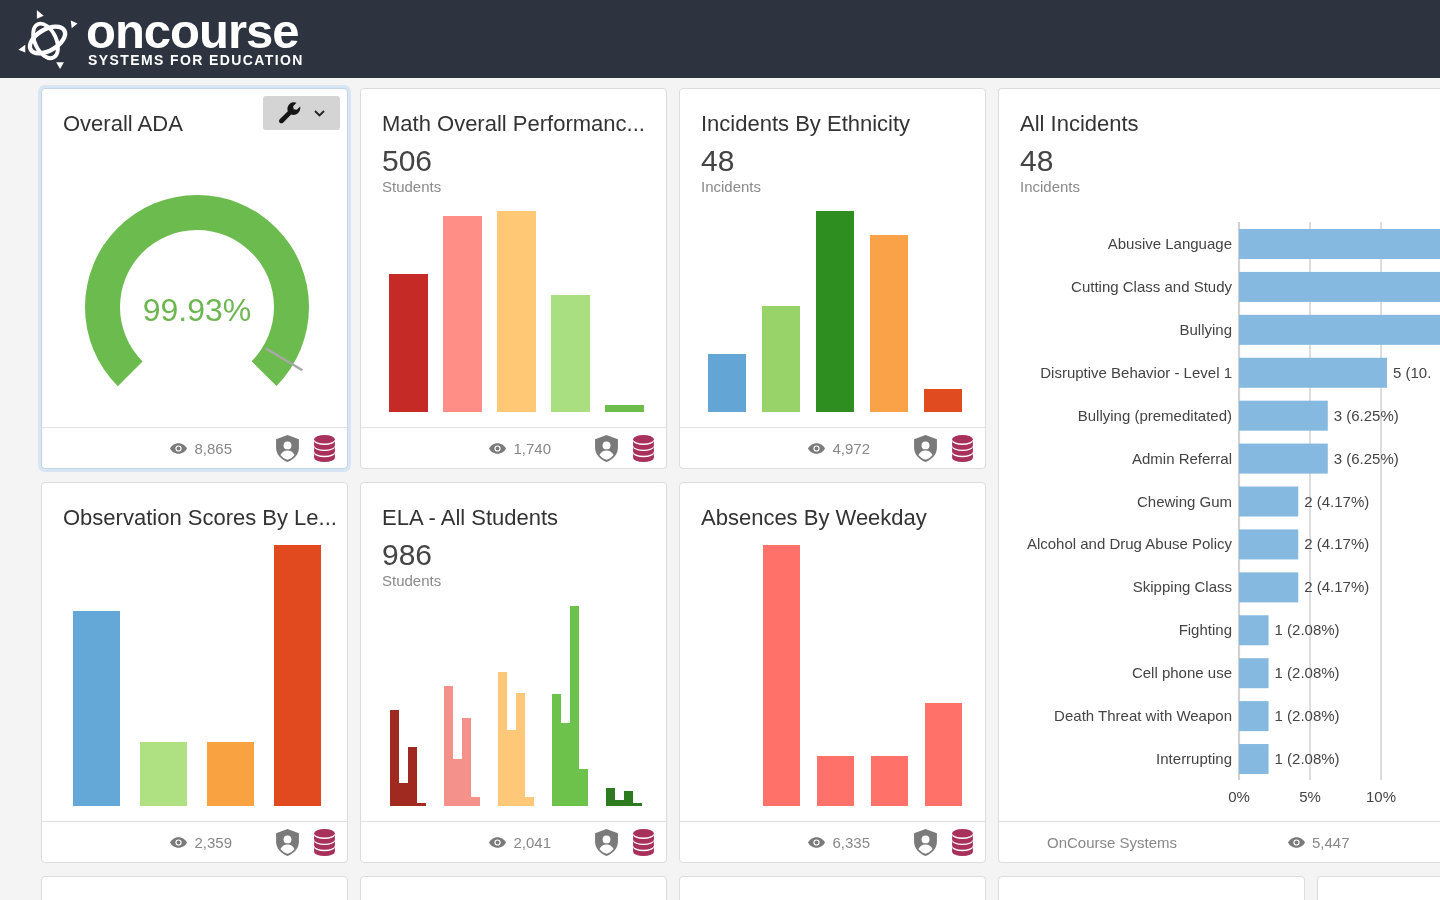  Describe the element at coordinates (1194, 759) in the screenshot. I see `category-label: Interrupting` at that location.